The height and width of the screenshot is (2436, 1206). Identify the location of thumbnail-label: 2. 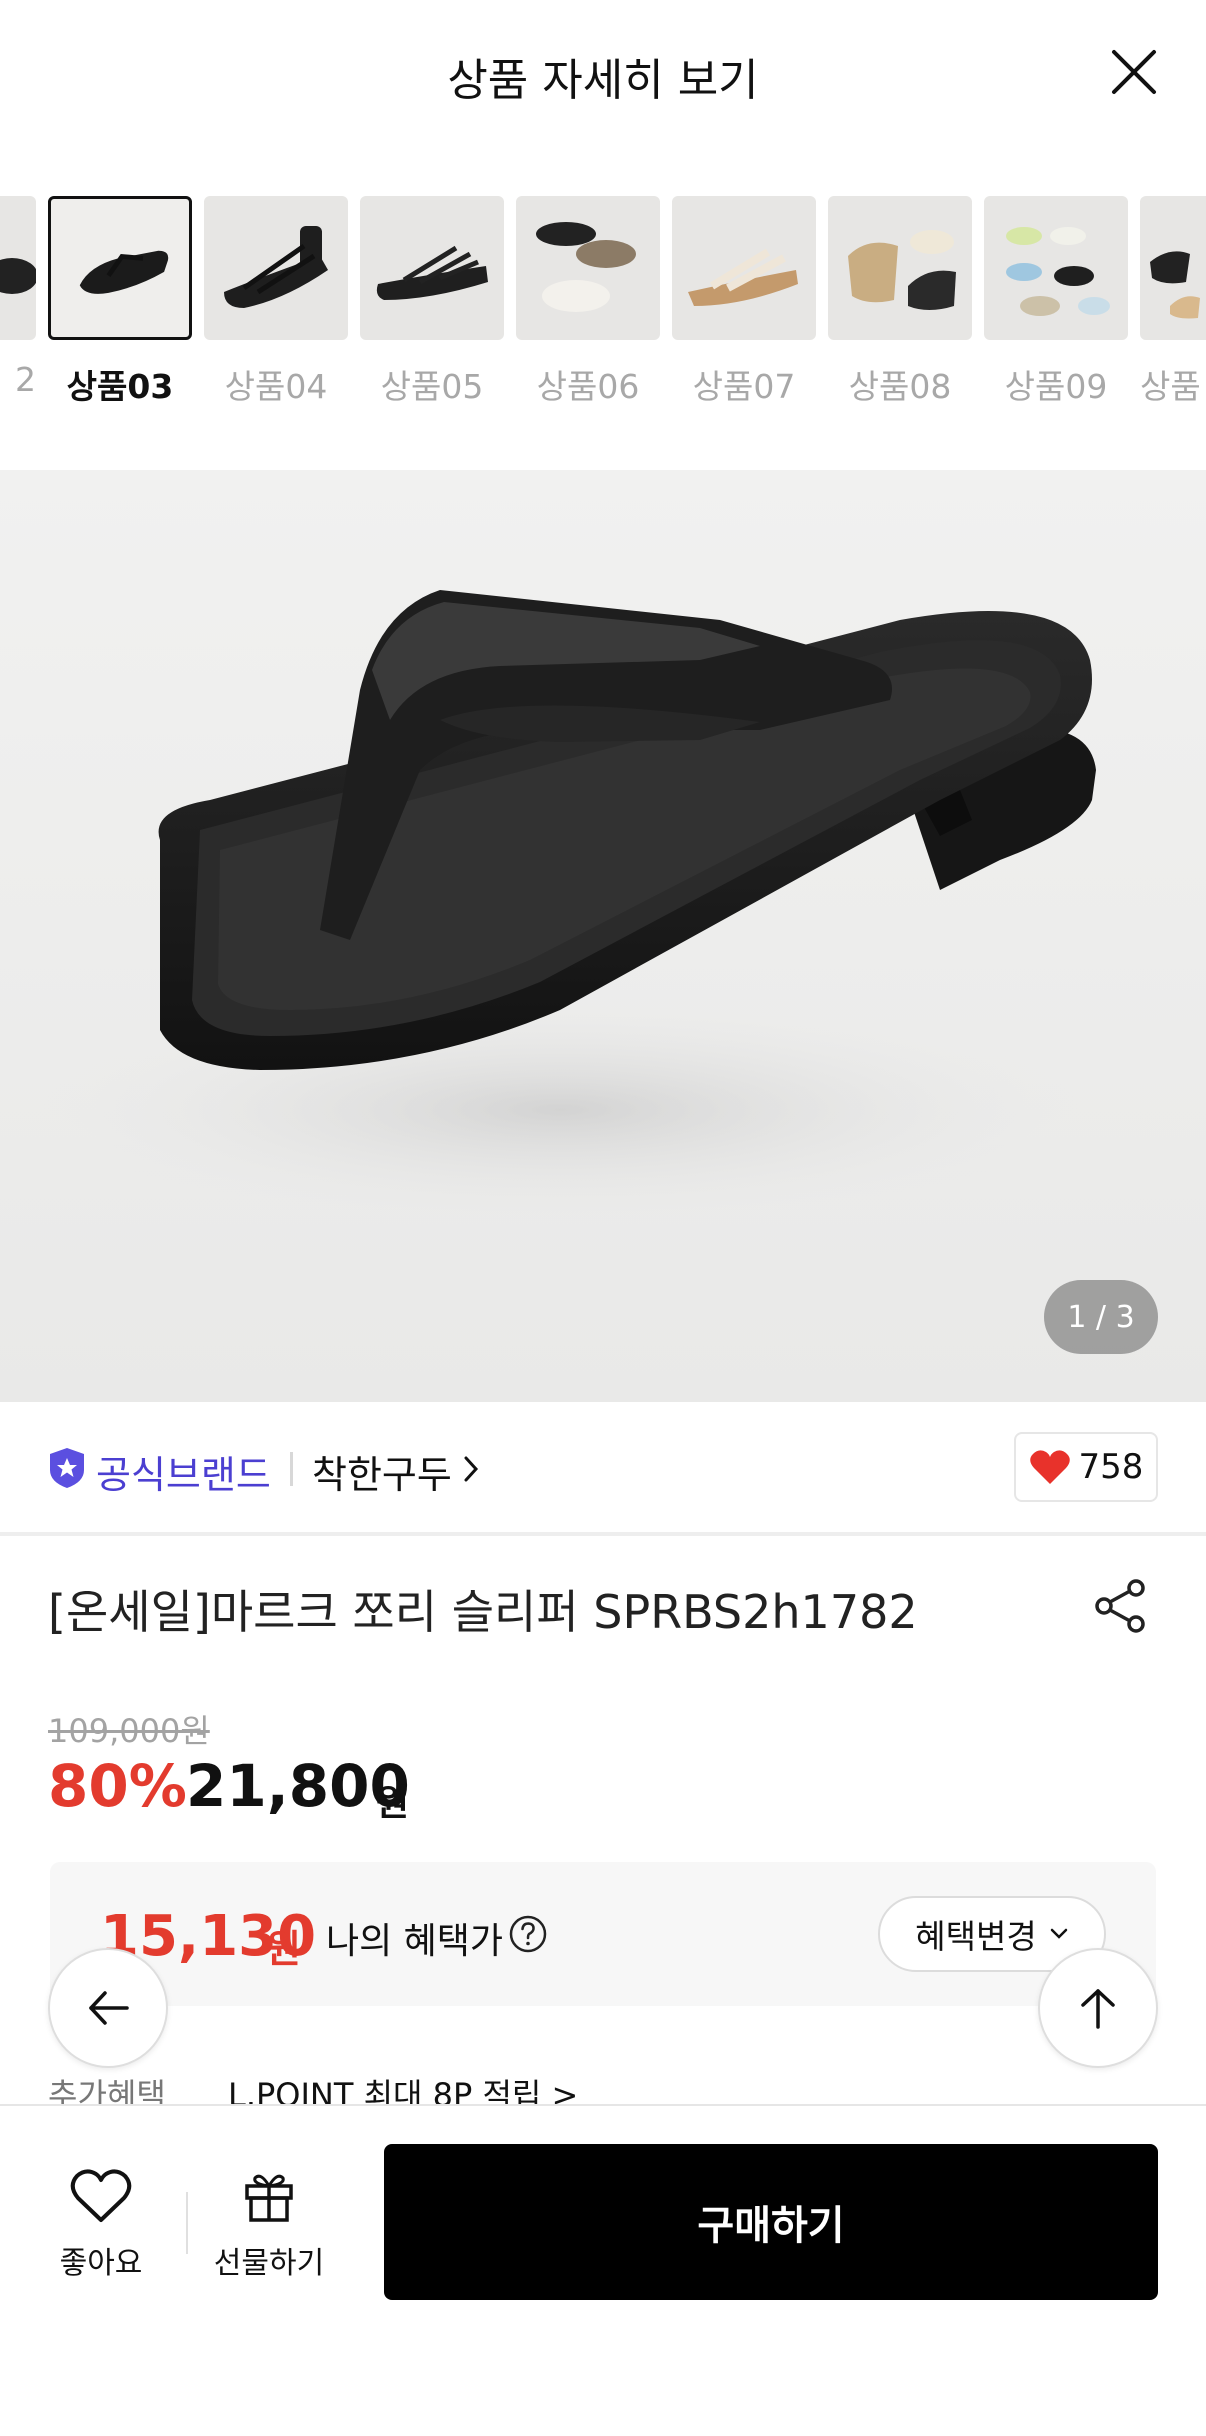
(25, 379).